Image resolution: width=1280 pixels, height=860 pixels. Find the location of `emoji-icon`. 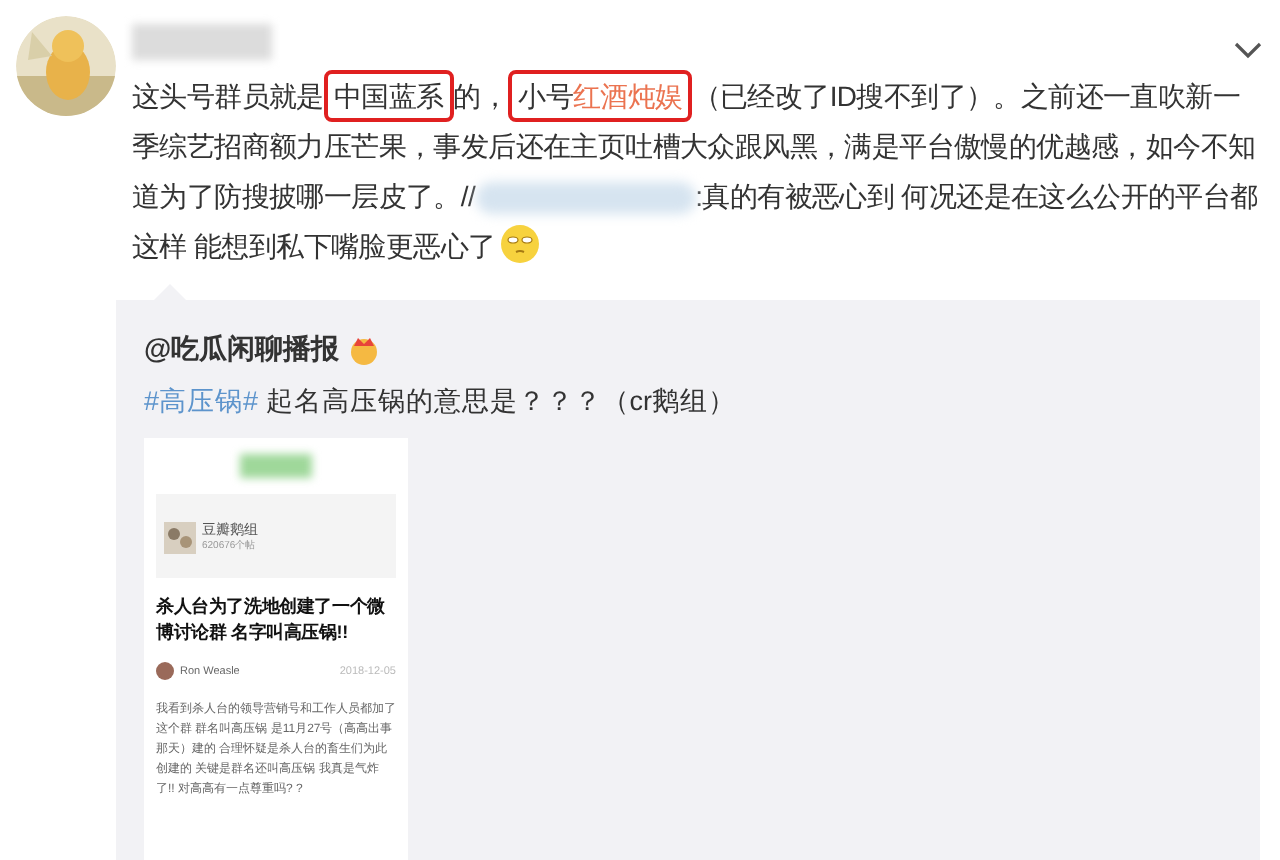

emoji-icon is located at coordinates (519, 244).